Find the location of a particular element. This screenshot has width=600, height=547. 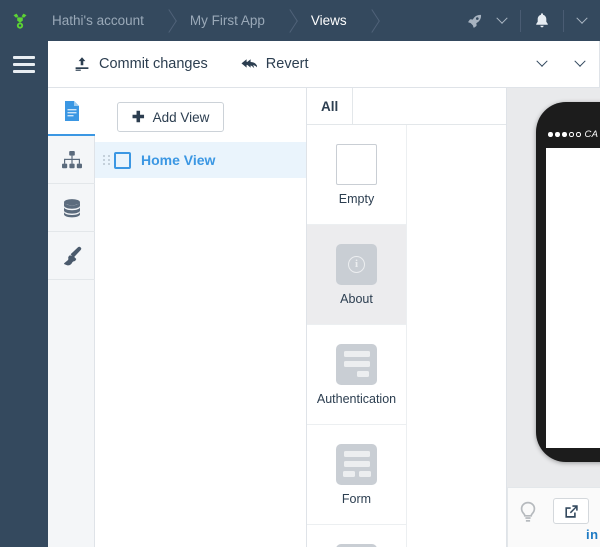

toolbar-dropdown-one is located at coordinates (542, 64).